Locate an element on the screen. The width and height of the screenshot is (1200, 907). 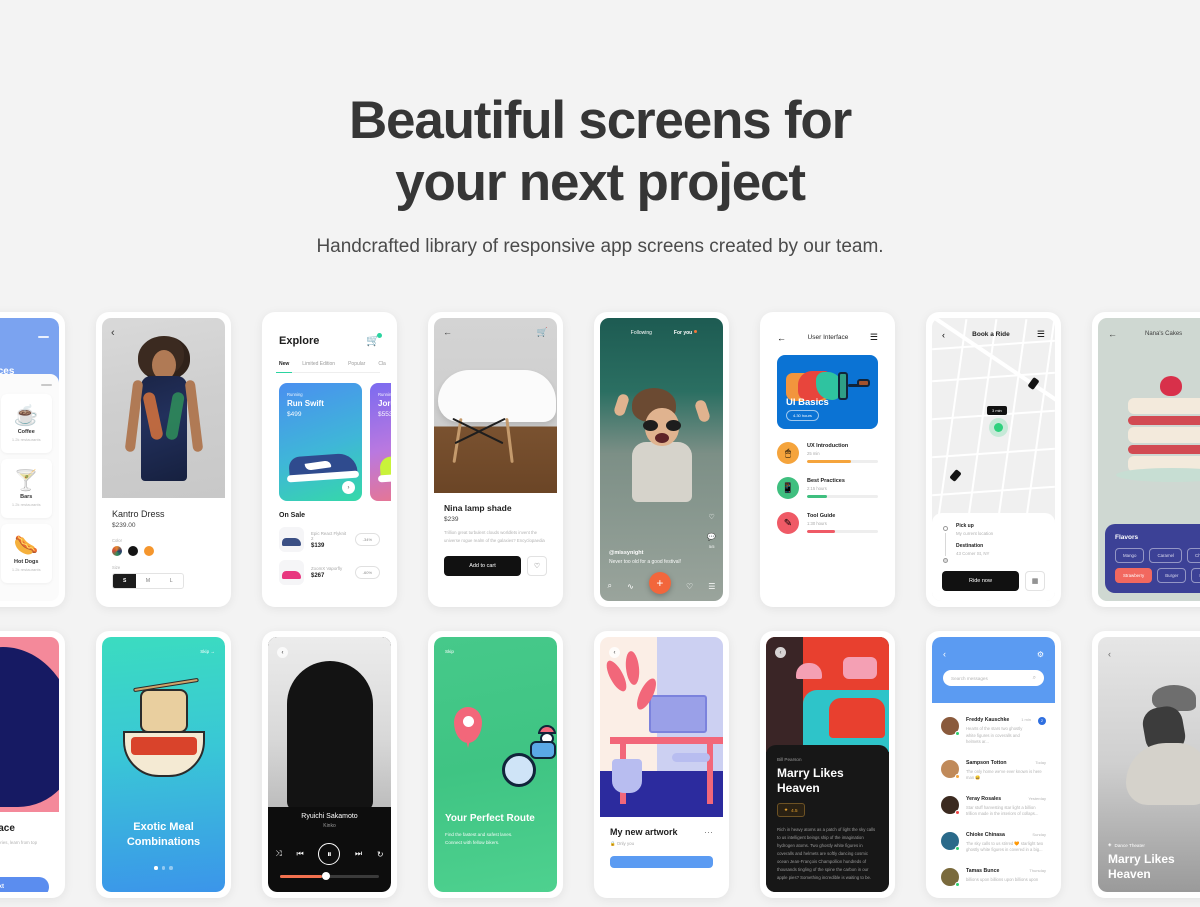
chevron-right-icon: › is located at coordinates (348, 487).